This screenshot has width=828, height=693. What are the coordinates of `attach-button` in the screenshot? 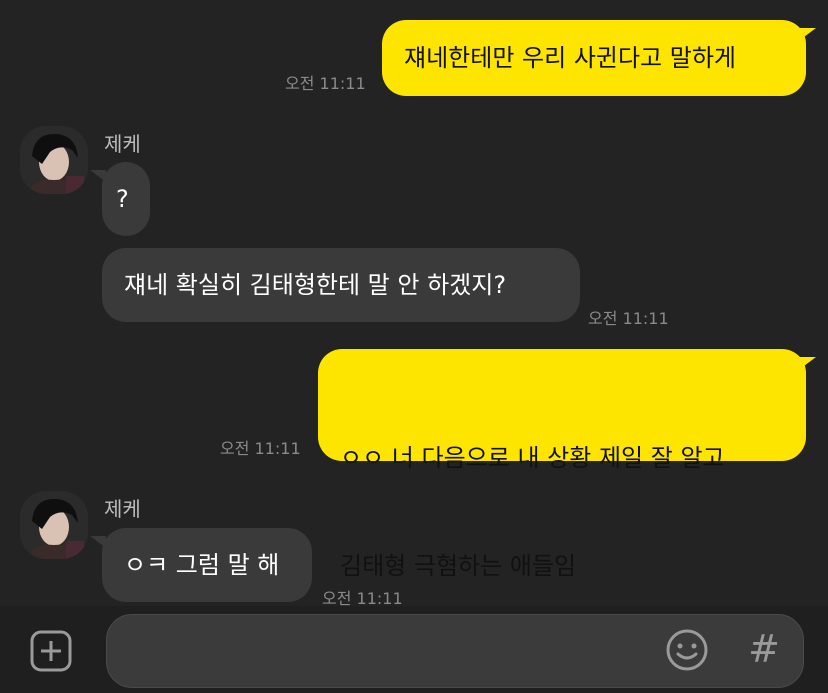 It's located at (51, 651).